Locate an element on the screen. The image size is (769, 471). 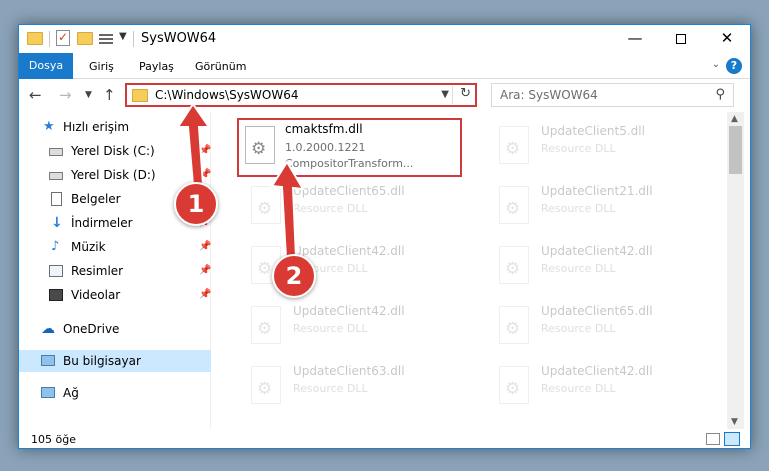
annotation-arrows is located at coordinates (240, 180).